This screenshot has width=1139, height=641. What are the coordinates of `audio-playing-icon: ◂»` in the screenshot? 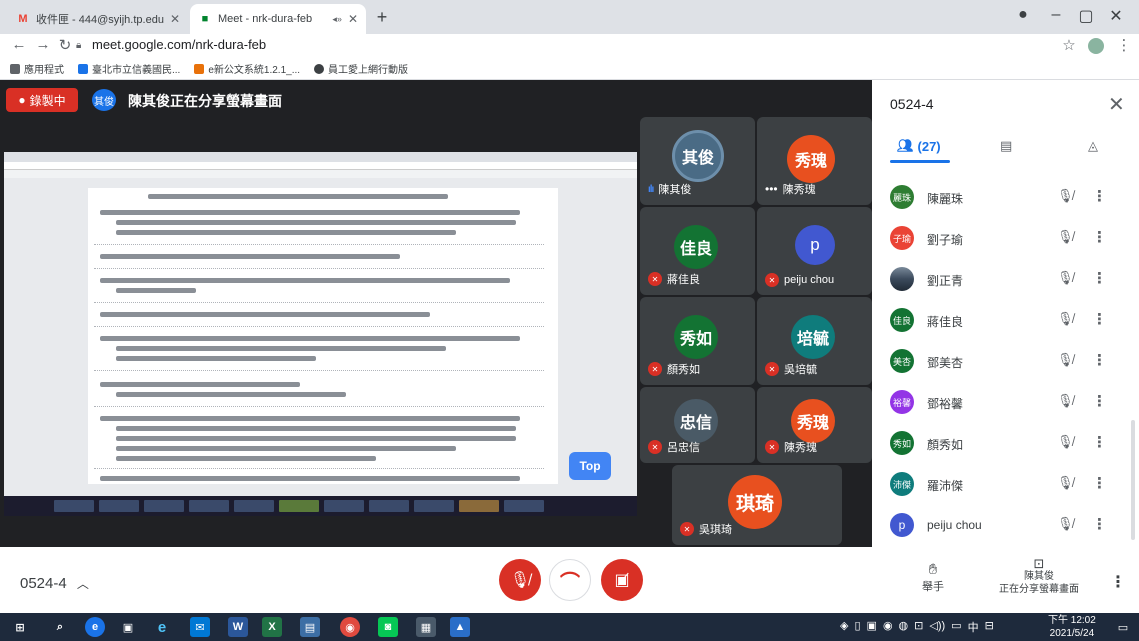 It's located at (337, 19).